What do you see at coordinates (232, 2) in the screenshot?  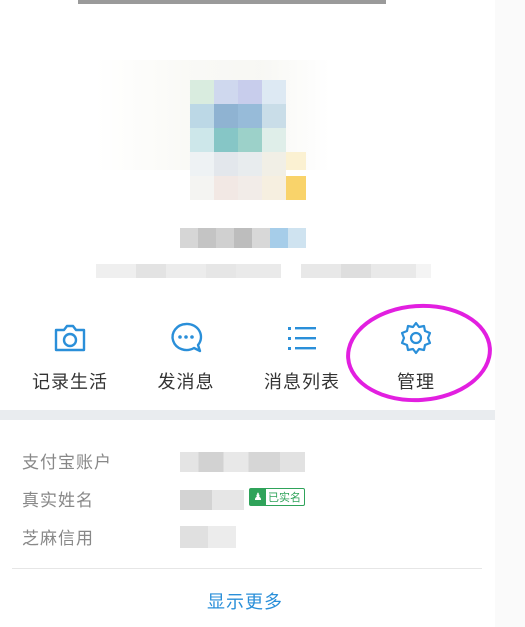 I see `top-divider` at bounding box center [232, 2].